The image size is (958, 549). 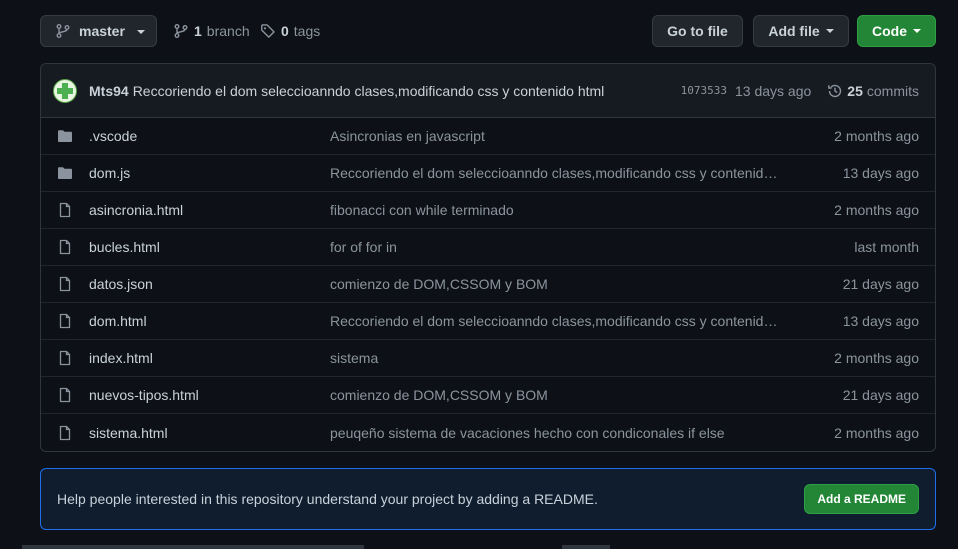 I want to click on file-name-link: index.html, so click(x=209, y=358).